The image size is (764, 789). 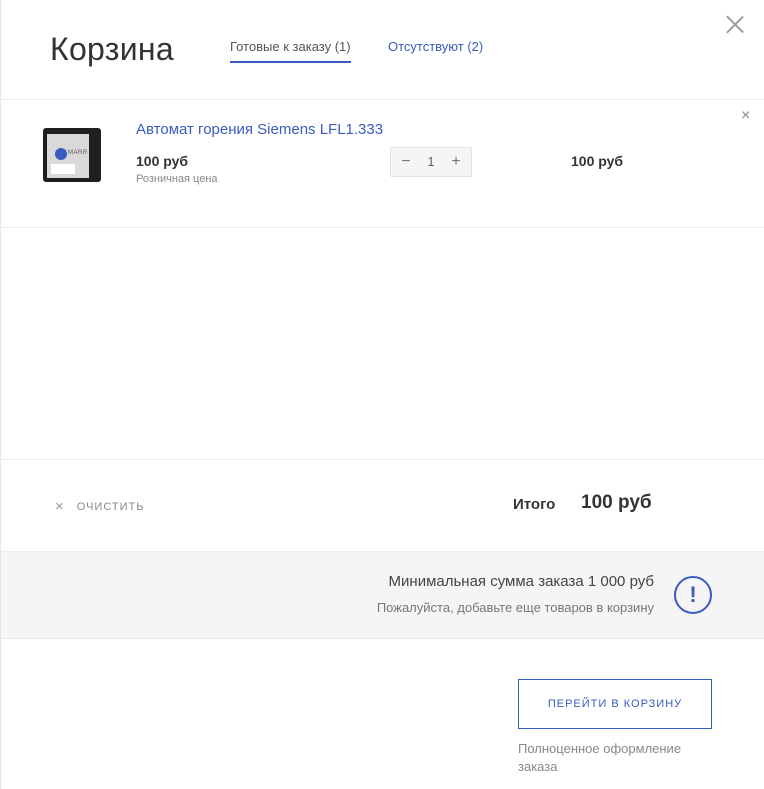 I want to click on total-label: Итого, so click(x=534, y=504).